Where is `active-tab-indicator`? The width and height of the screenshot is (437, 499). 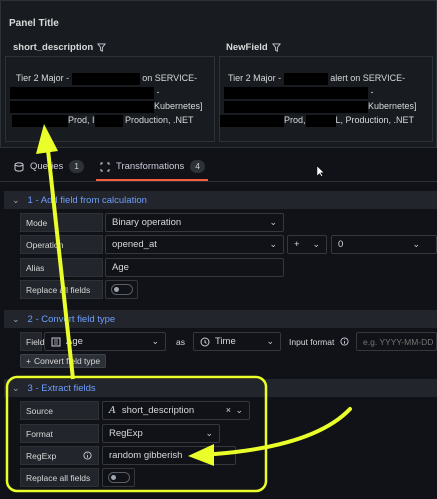 active-tab-indicator is located at coordinates (152, 180).